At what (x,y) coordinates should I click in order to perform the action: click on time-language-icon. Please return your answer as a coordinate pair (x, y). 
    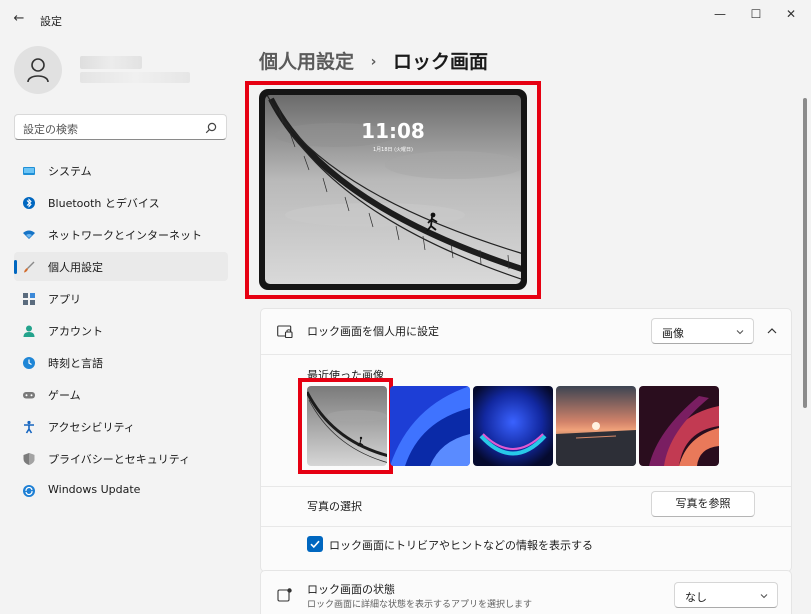
    Looking at the image, I should click on (29, 363).